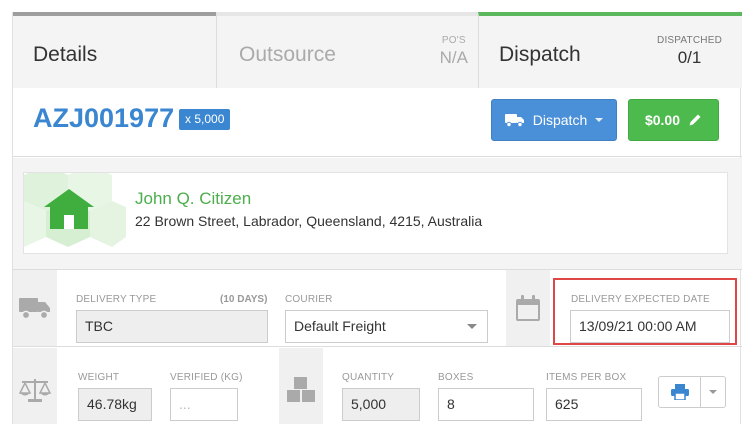  I want to click on courier-select: Default Freight, so click(386, 326).